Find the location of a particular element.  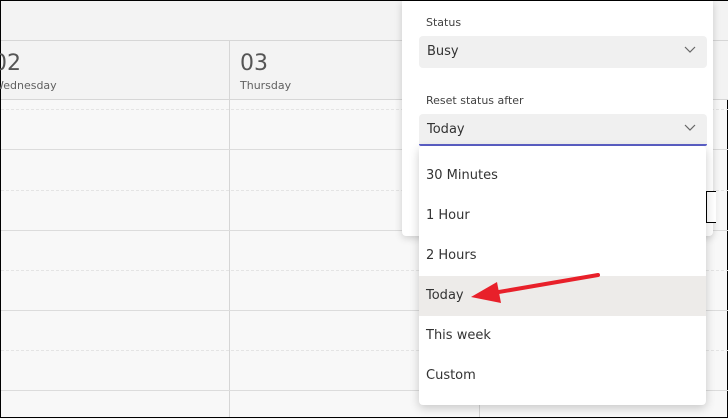

option-today: Today is located at coordinates (562, 296).